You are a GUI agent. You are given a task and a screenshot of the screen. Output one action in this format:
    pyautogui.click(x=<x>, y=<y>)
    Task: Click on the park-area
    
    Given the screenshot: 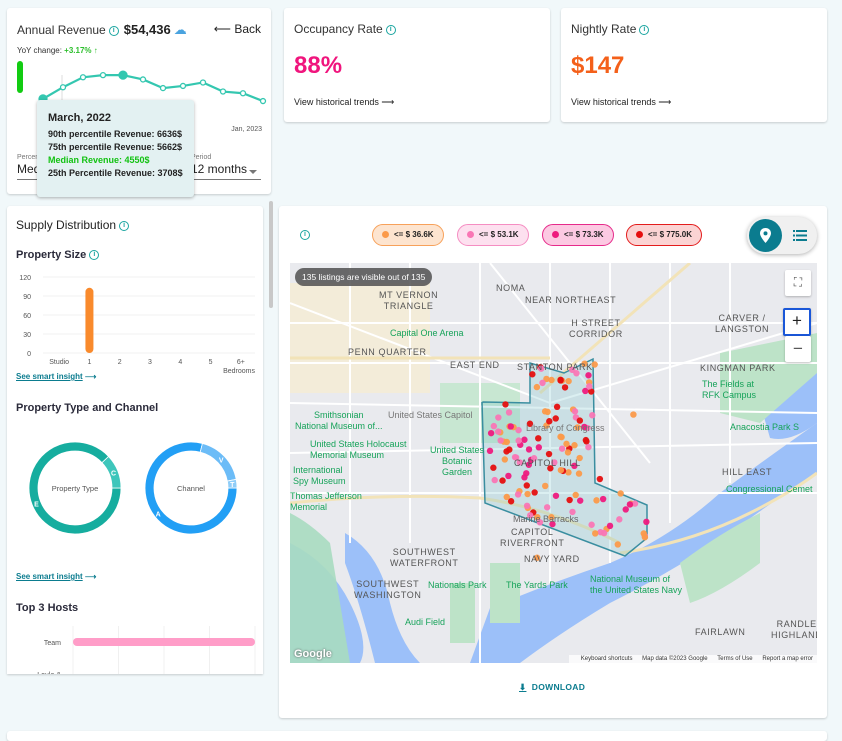 What is the action you would take?
    pyautogui.click(x=505, y=593)
    